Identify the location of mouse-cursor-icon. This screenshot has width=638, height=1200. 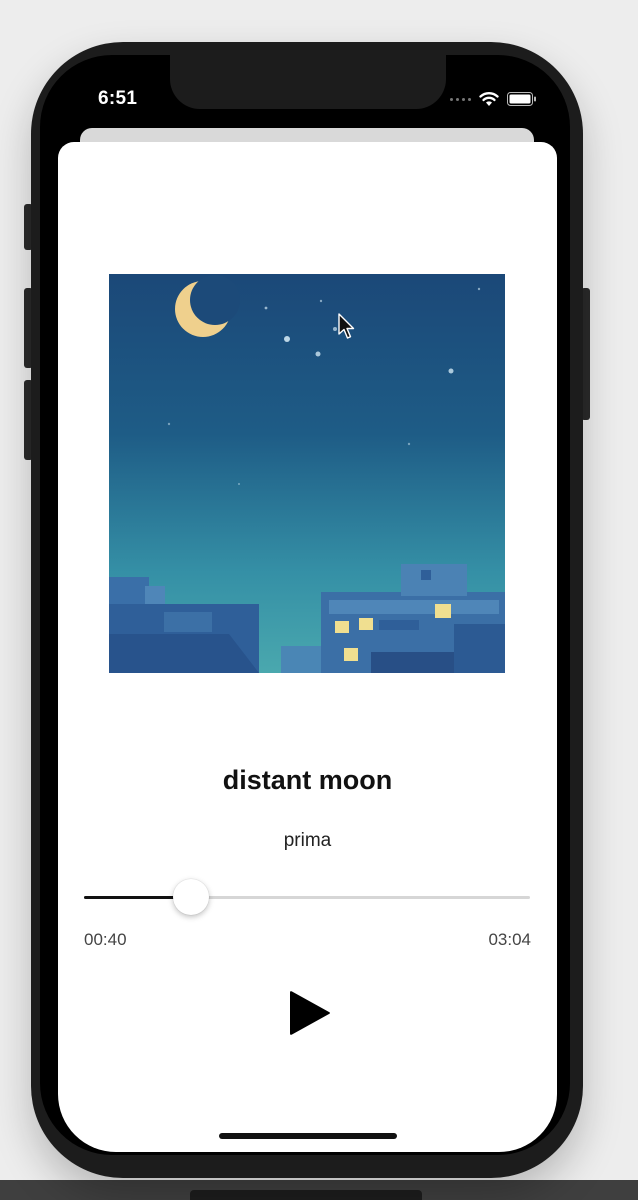
(346, 326).